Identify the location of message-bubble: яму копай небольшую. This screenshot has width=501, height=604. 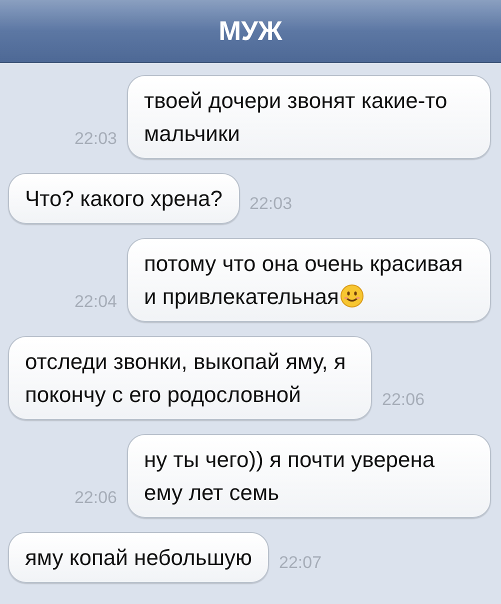
(138, 557).